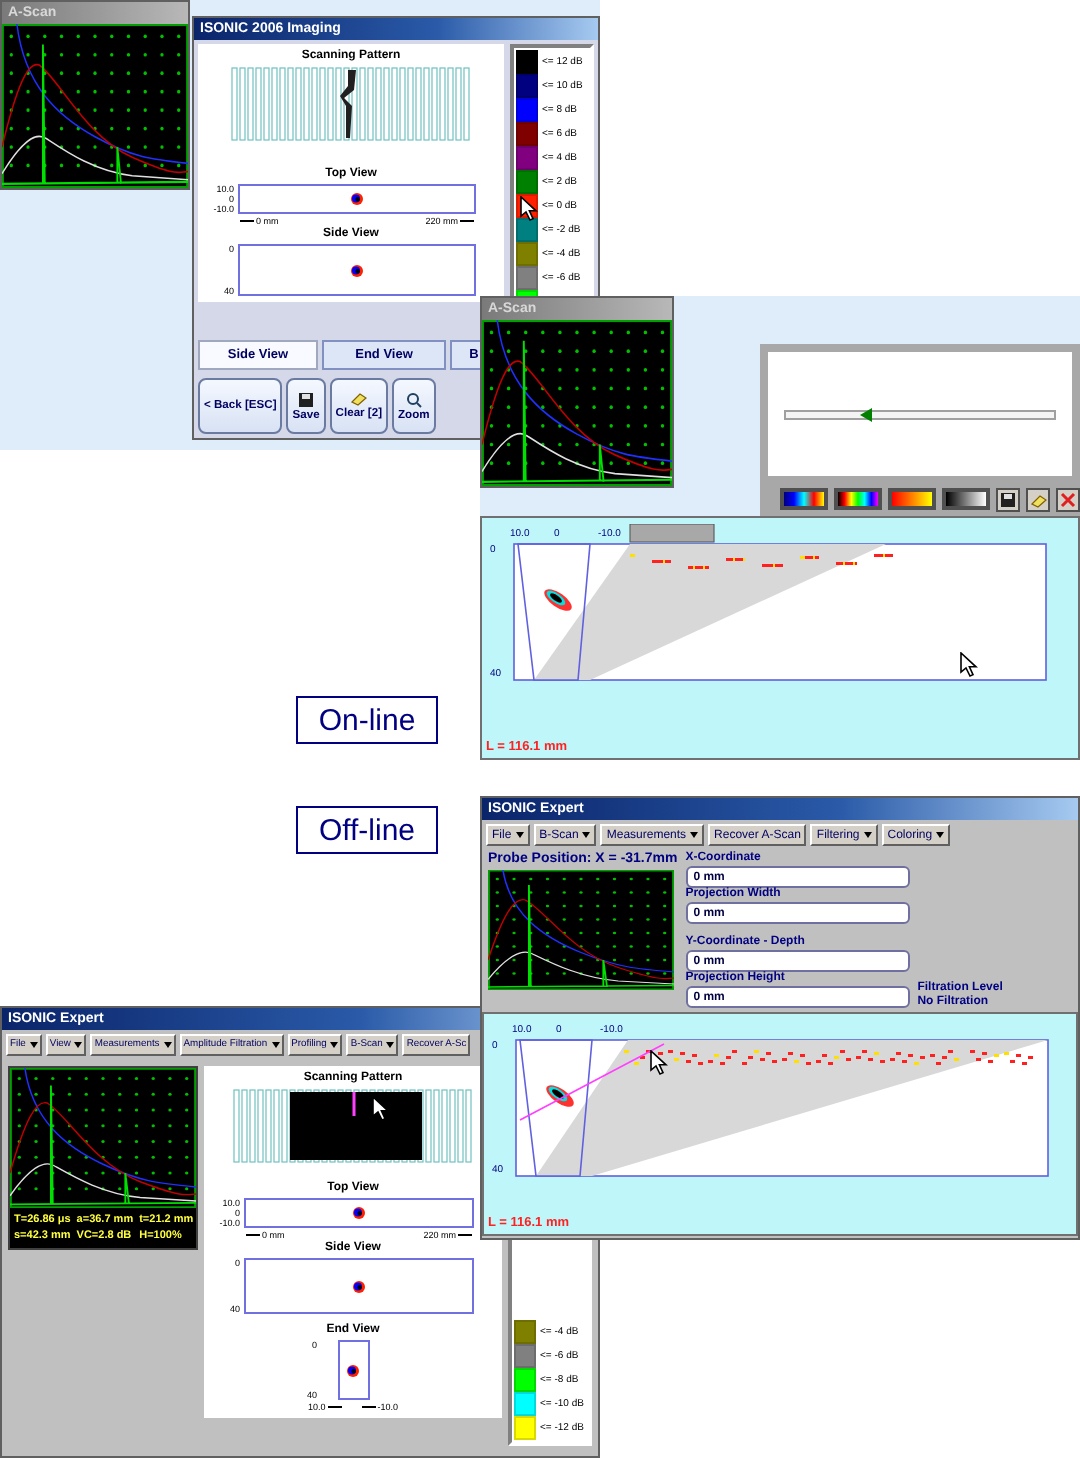  I want to click on save-button, so click(1008, 500).